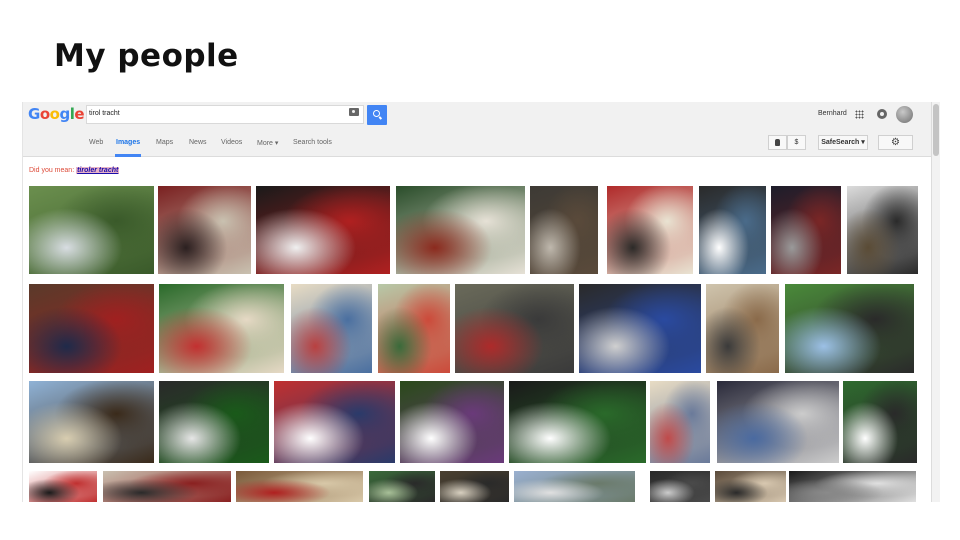  I want to click on apps-grid-icon, so click(859, 114).